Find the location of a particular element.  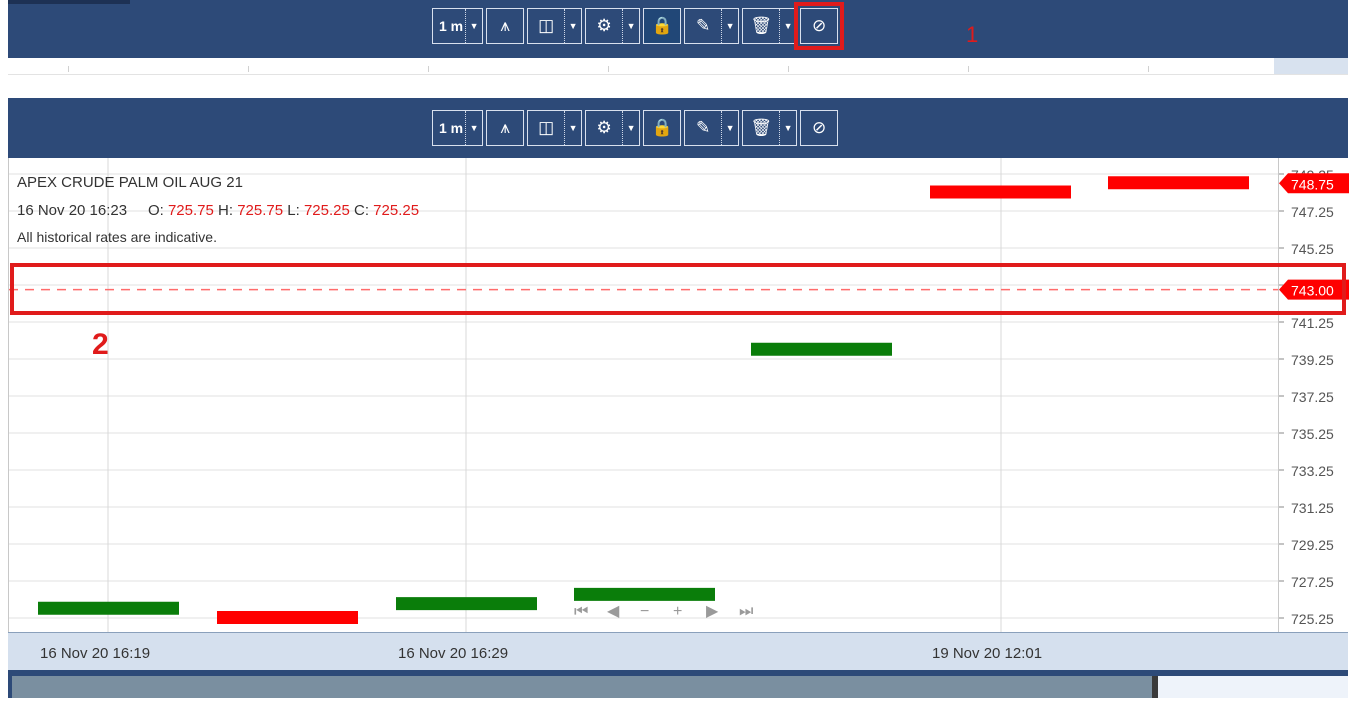

x-tick-label: 19 Nov 20 12:01 is located at coordinates (987, 653).